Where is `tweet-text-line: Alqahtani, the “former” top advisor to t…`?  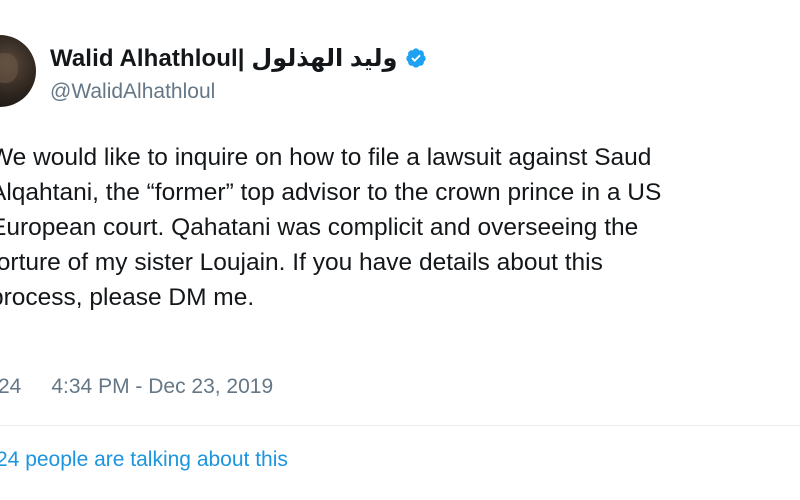
tweet-text-line: Alqahtani, the “former” top advisor to t… is located at coordinates (331, 192).